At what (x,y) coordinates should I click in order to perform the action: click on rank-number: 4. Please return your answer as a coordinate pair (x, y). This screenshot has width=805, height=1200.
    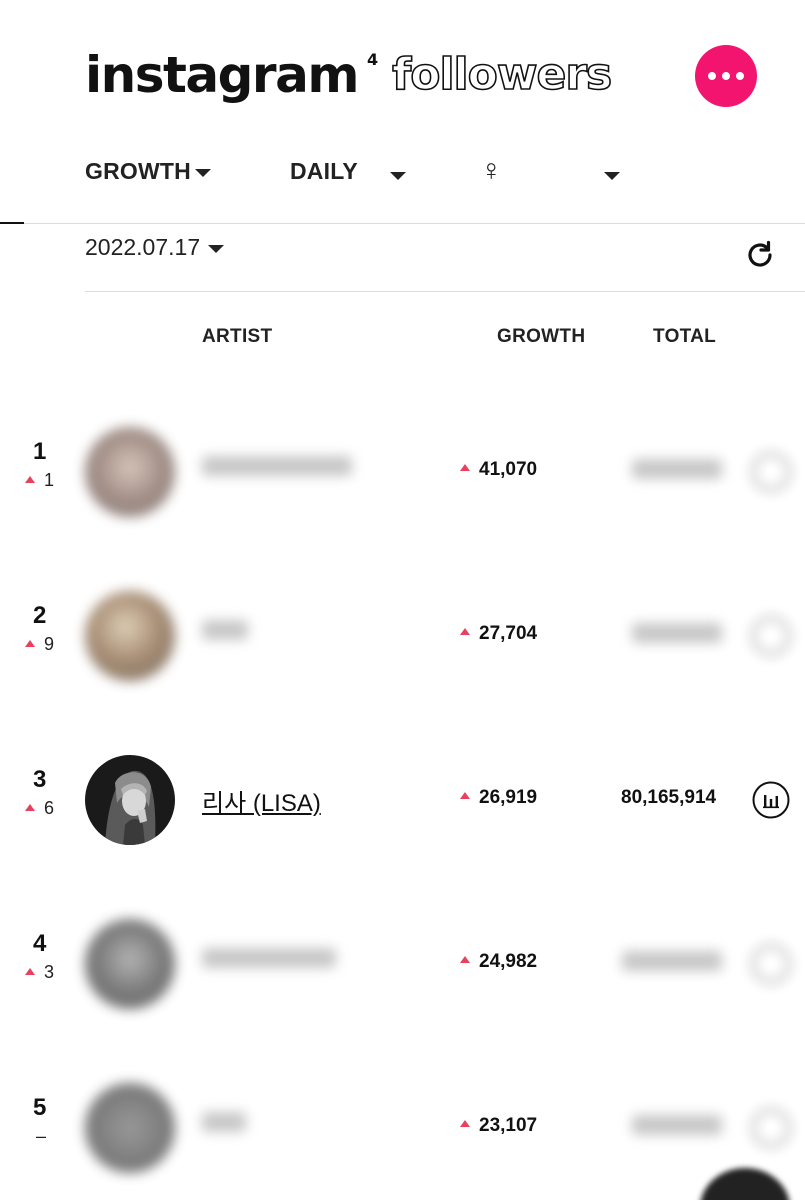
    Looking at the image, I should click on (40, 943).